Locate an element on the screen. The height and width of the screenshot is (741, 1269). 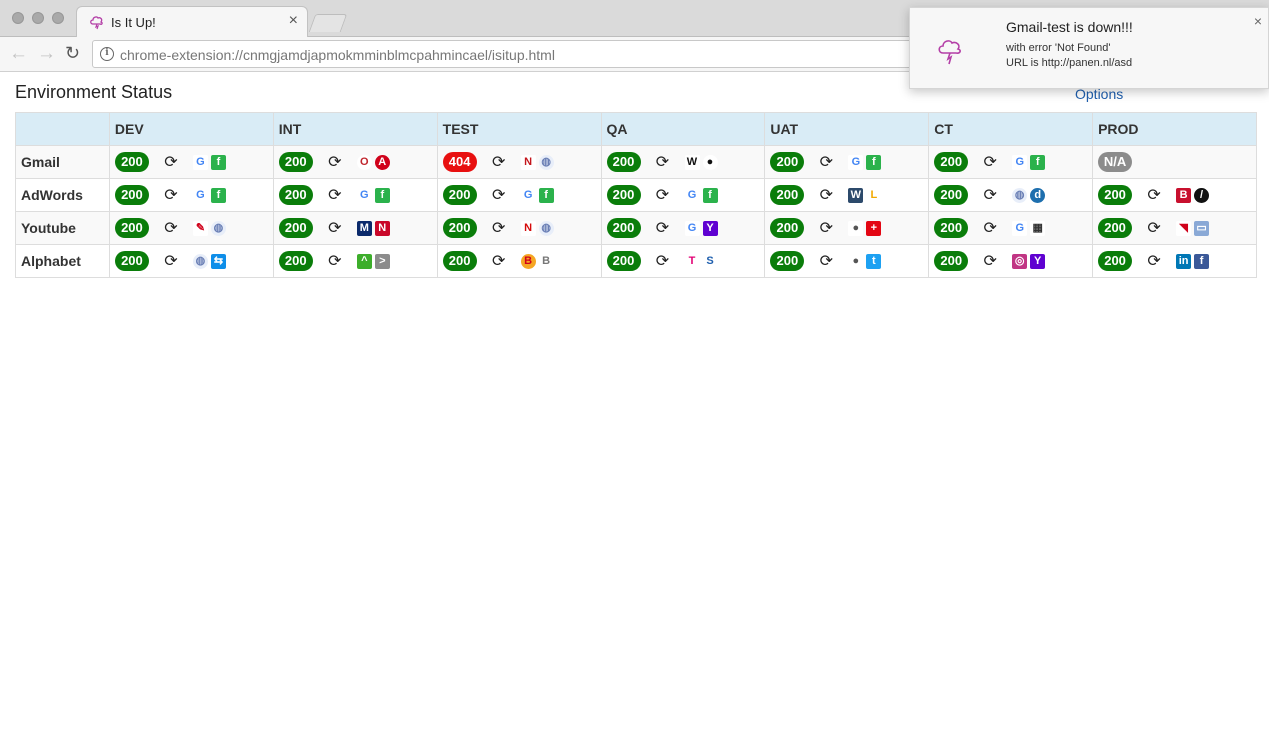
swiss-icon: + is located at coordinates (874, 228).